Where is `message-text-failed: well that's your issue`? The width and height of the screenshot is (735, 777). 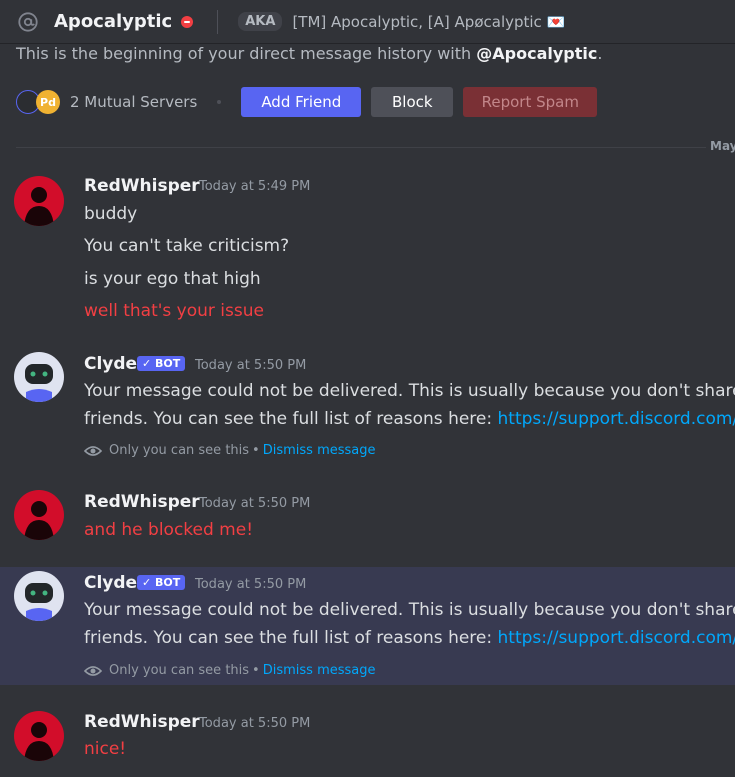
message-text-failed: well that's your issue is located at coordinates (174, 311).